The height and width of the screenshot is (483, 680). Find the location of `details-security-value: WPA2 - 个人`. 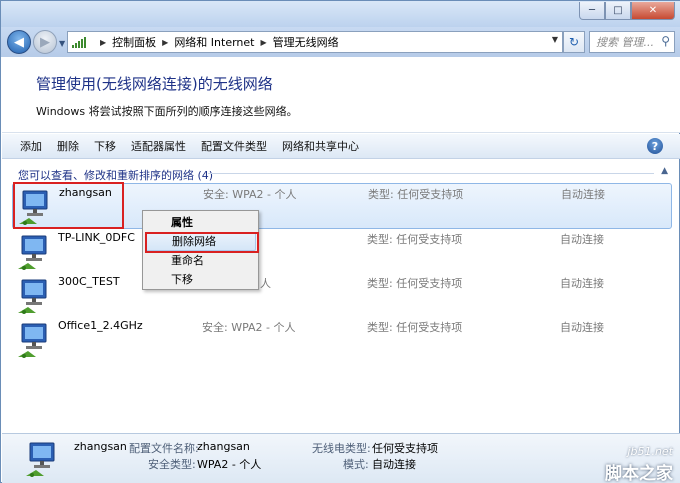

details-security-value: WPA2 - 个人 is located at coordinates (229, 464).